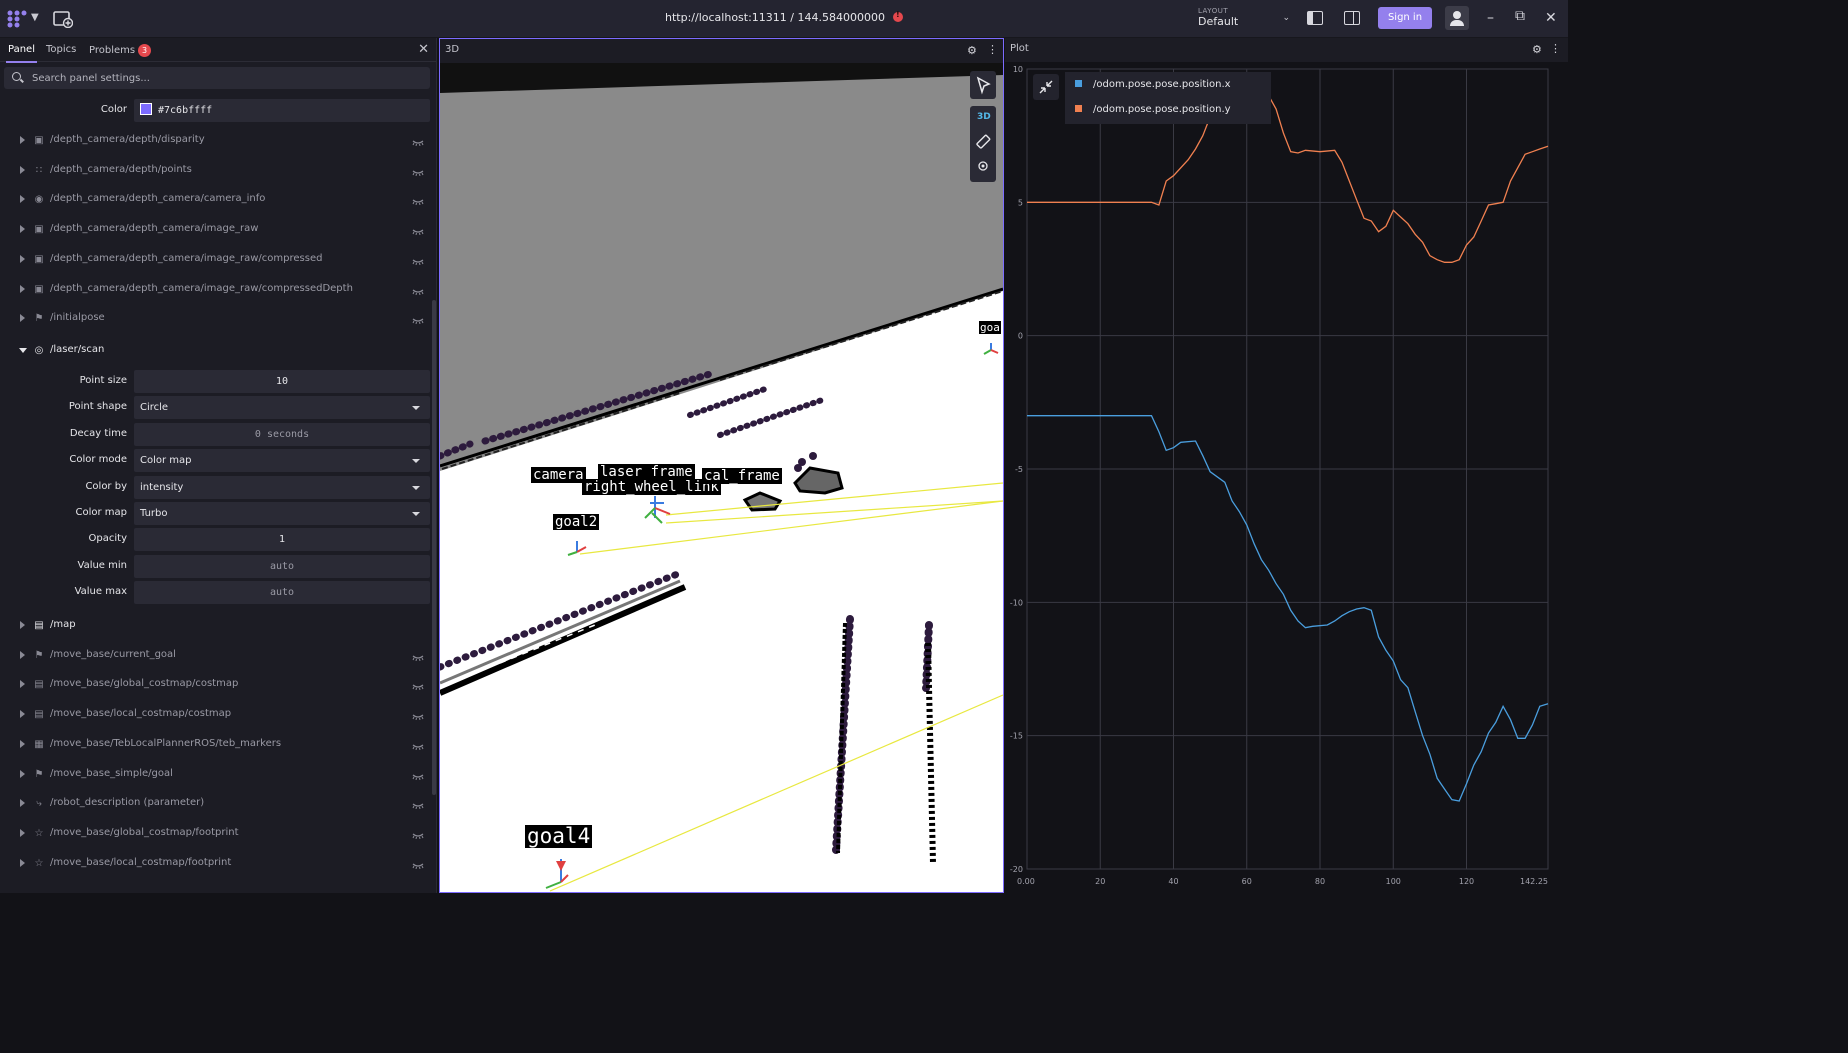 Image resolution: width=1848 pixels, height=1053 pixels. I want to click on panel-settings-search, so click(217, 78).